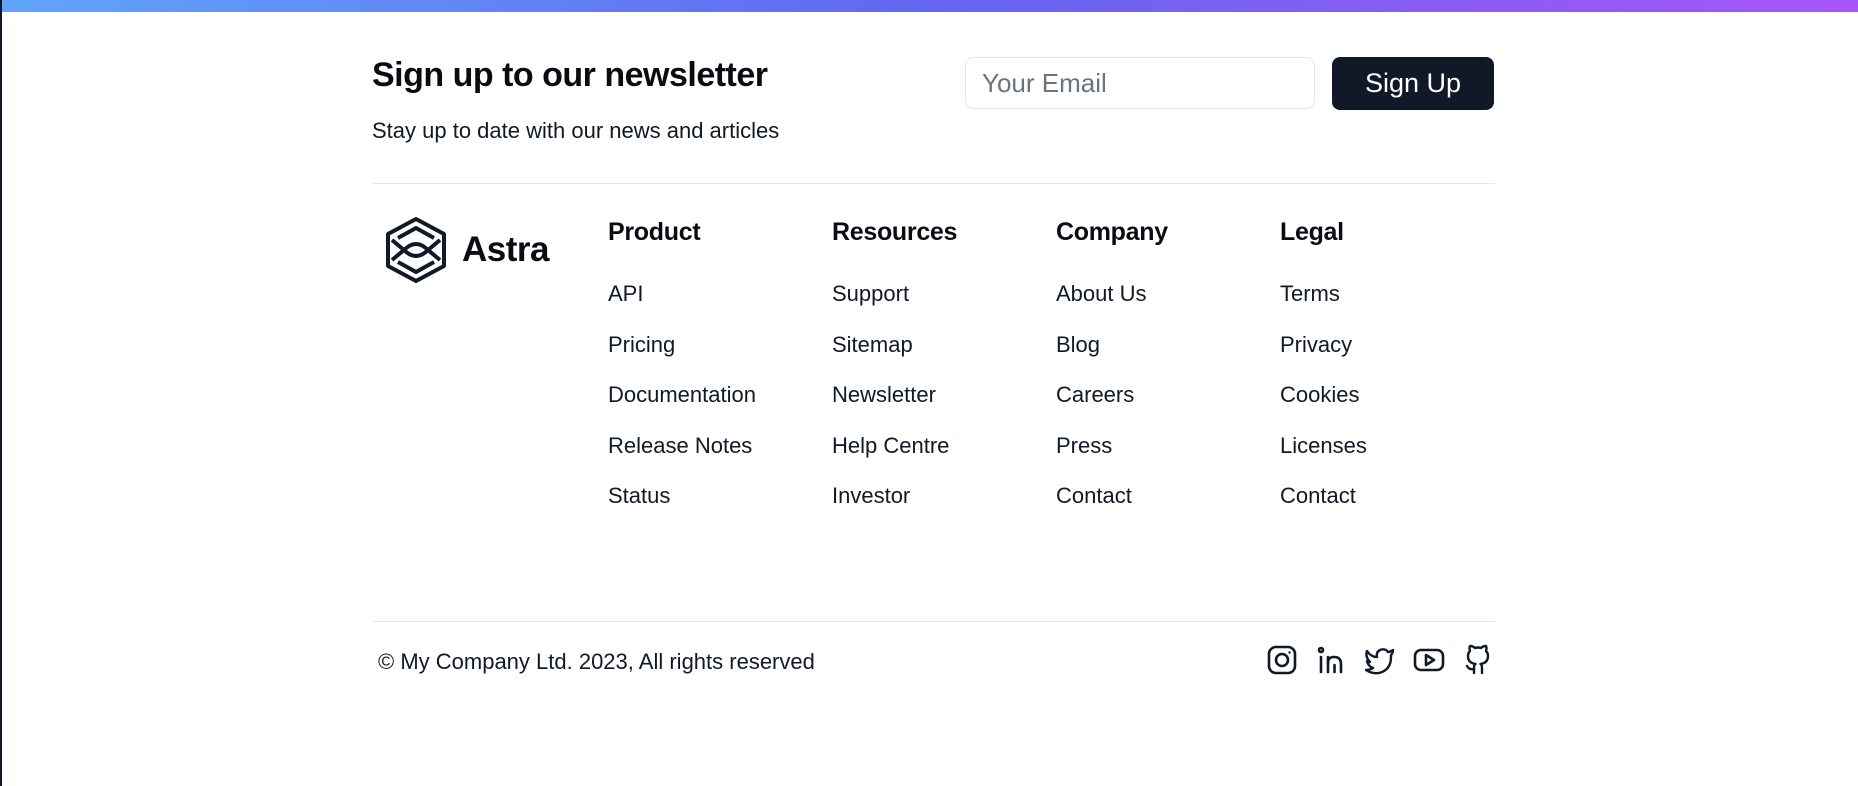 The width and height of the screenshot is (1858, 786). What do you see at coordinates (1392, 406) in the screenshot?
I see `footer-link-cookies: Cookies` at bounding box center [1392, 406].